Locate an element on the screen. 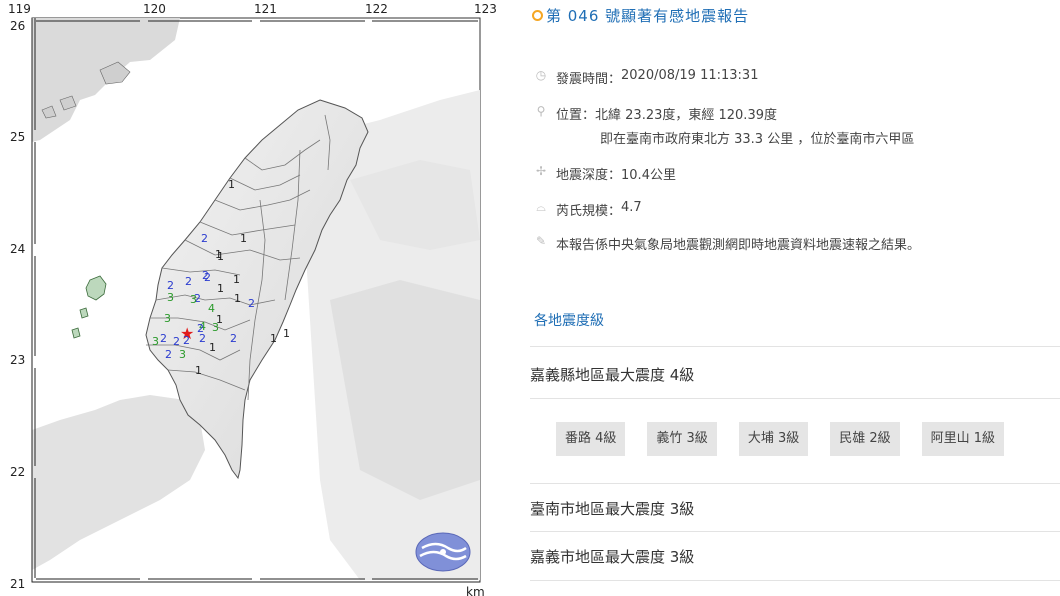  lon-tick: 121 is located at coordinates (265, 9).